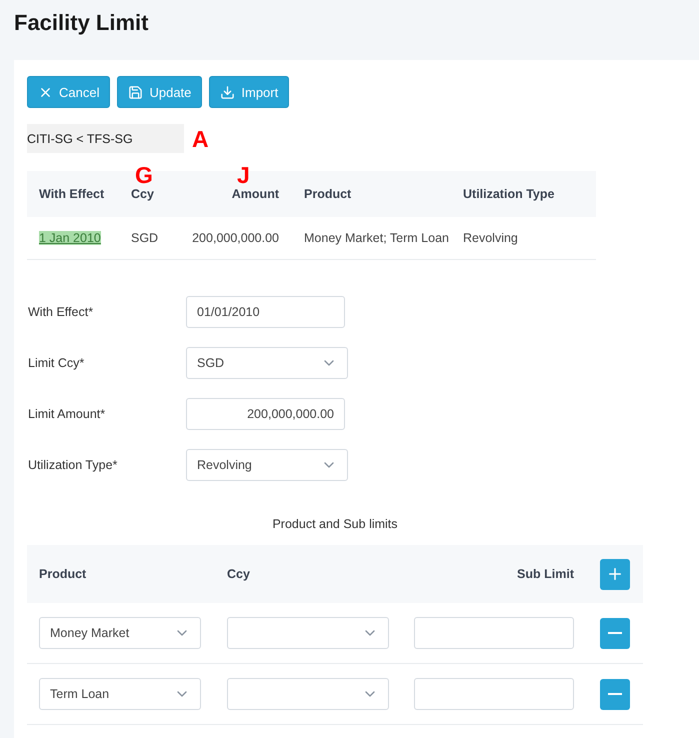  I want to click on table-cell-text: SGD, so click(145, 238).